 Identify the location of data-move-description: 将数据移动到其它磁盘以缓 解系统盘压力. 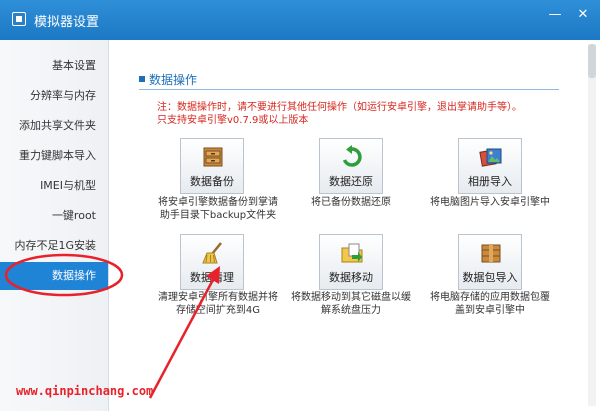
(351, 304).